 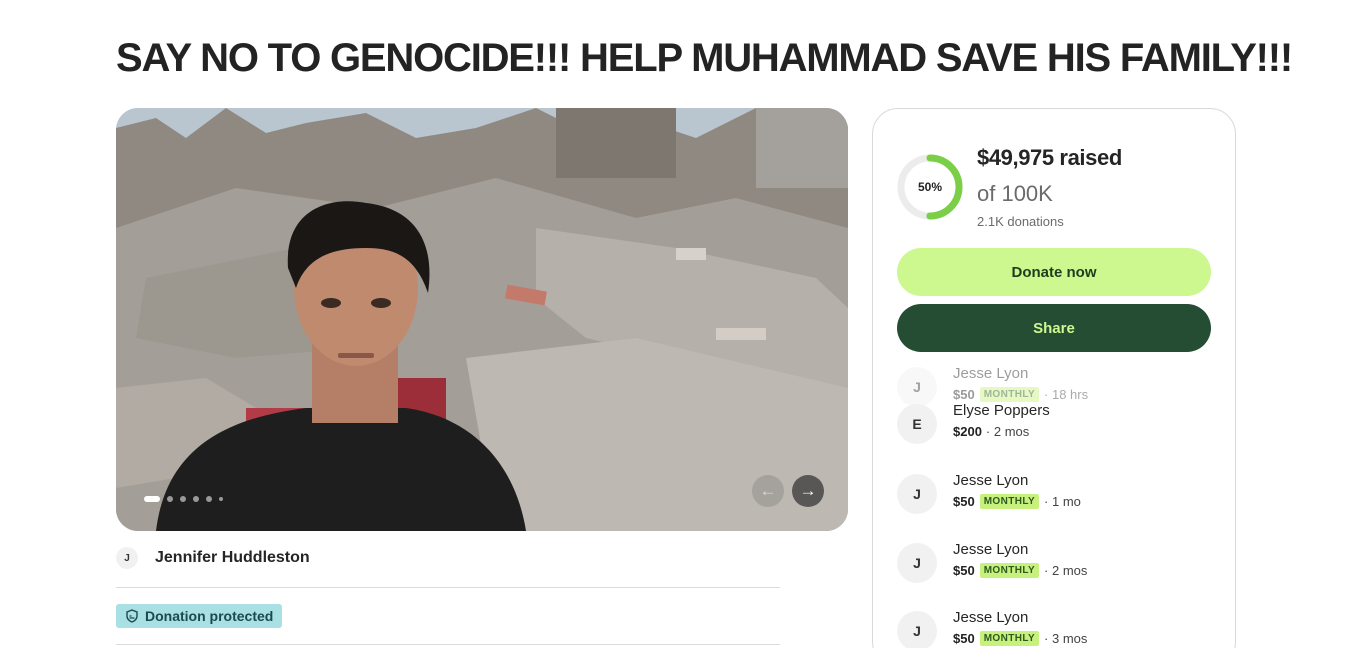 What do you see at coordinates (930, 187) in the screenshot?
I see `progress-percent: 50%` at bounding box center [930, 187].